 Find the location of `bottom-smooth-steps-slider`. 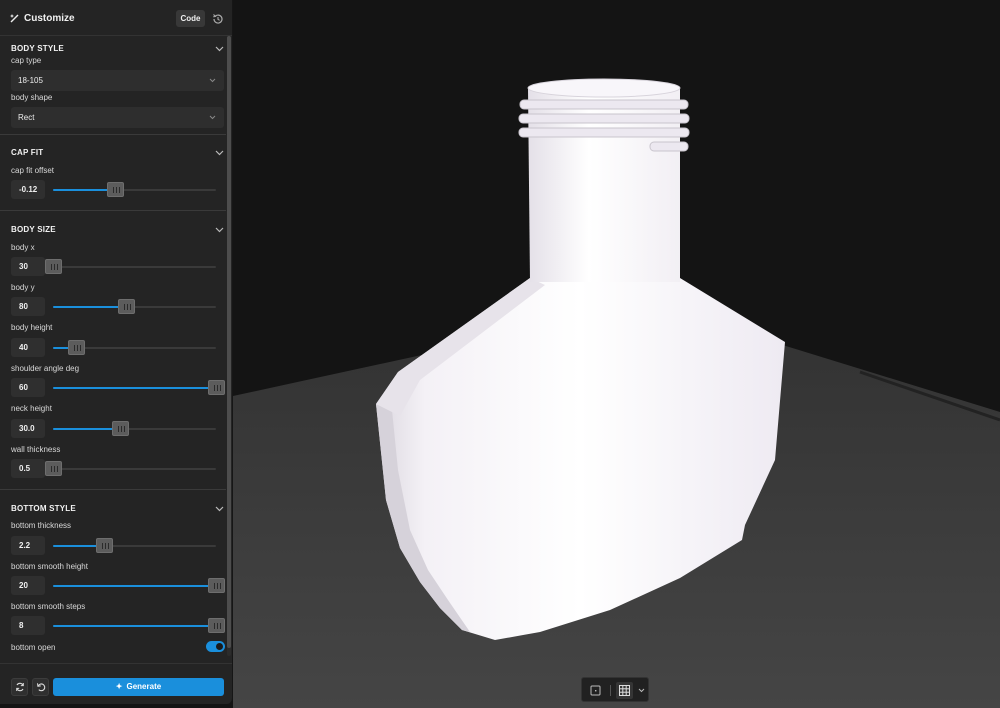

bottom-smooth-steps-slider is located at coordinates (139, 625).